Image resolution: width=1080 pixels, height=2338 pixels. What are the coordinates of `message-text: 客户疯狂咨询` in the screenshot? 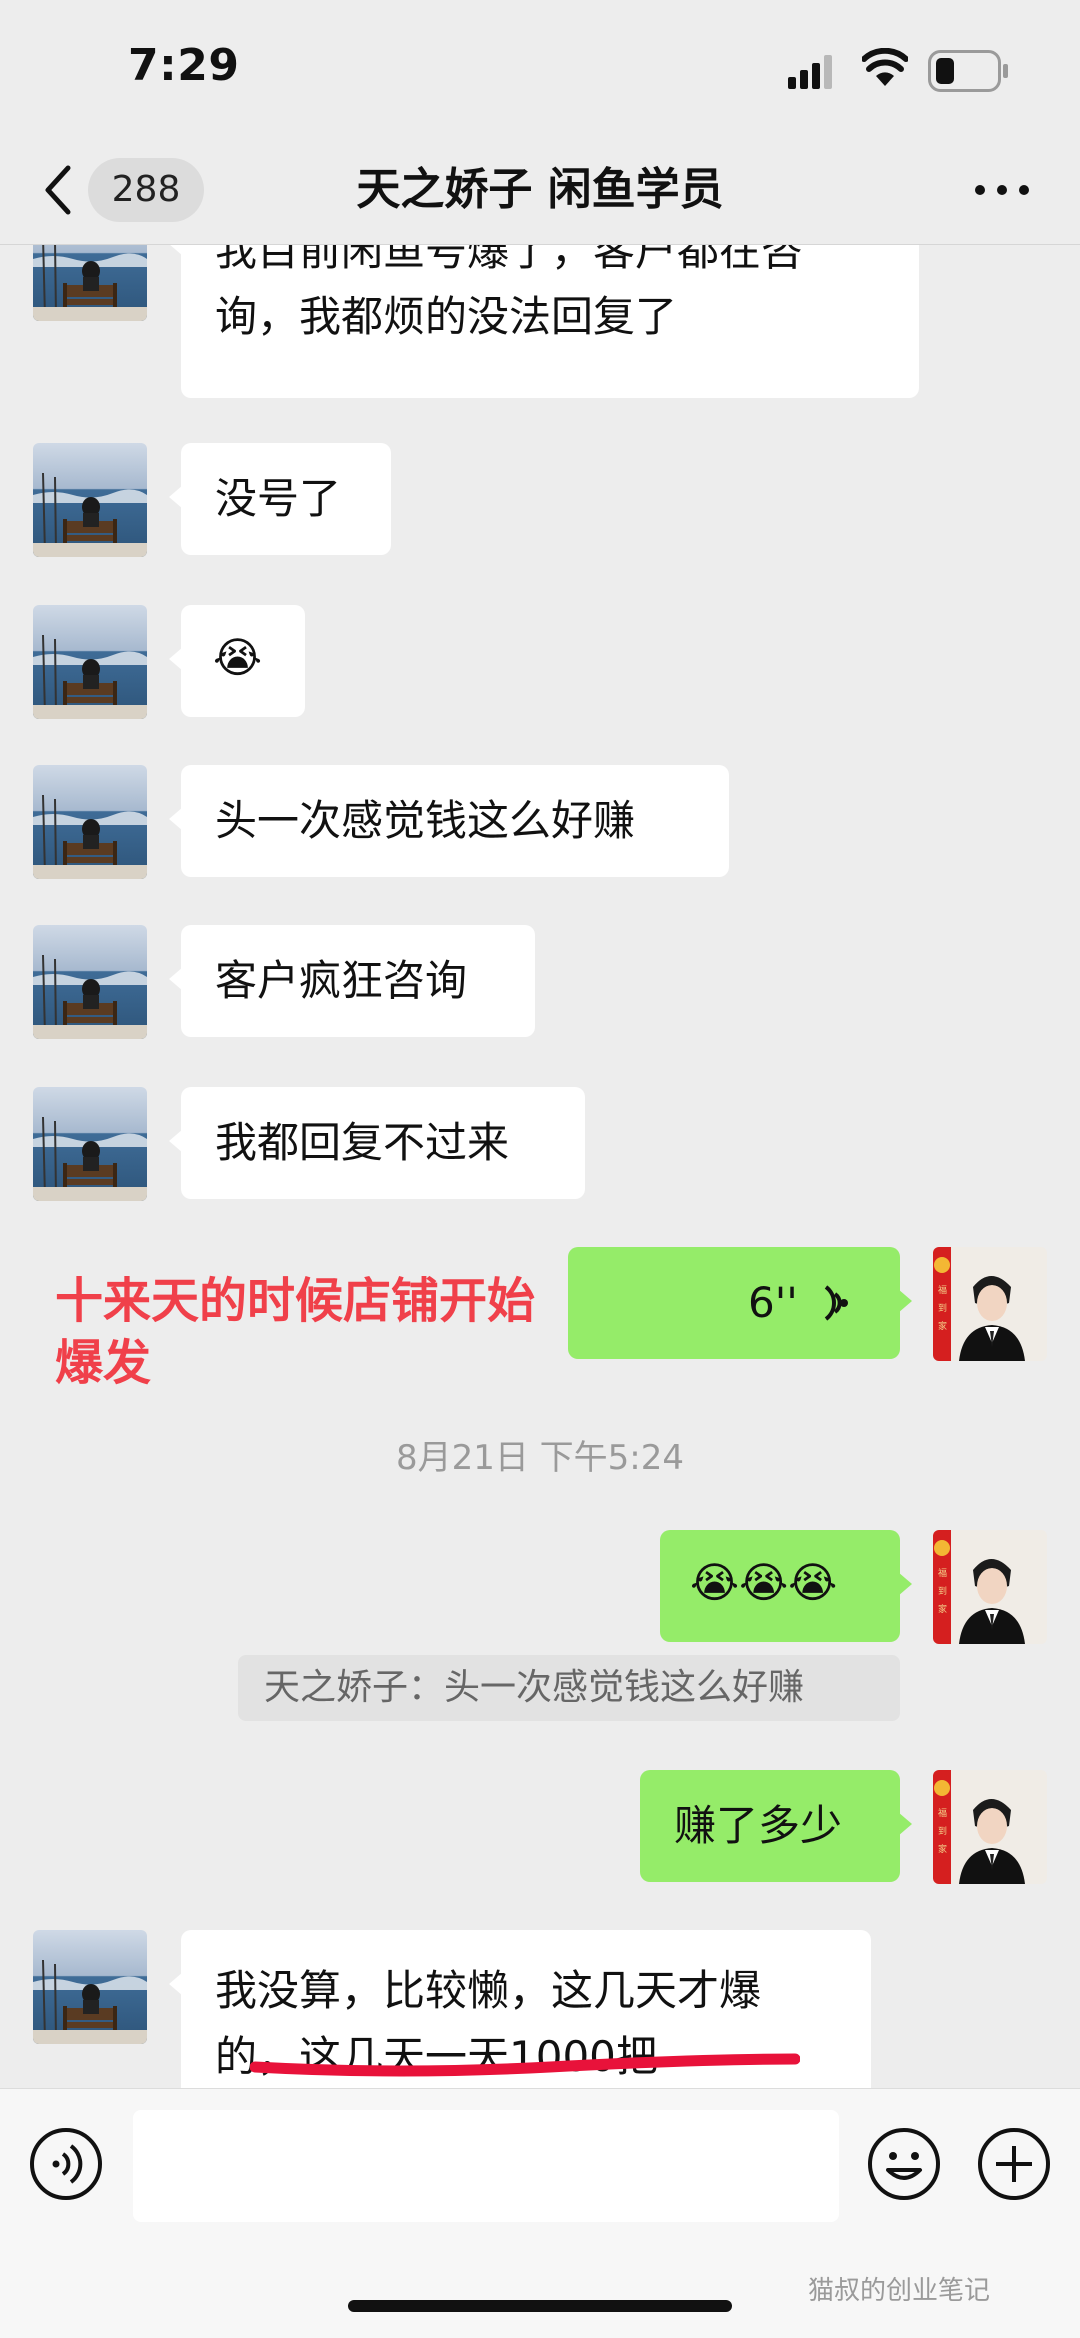 It's located at (341, 980).